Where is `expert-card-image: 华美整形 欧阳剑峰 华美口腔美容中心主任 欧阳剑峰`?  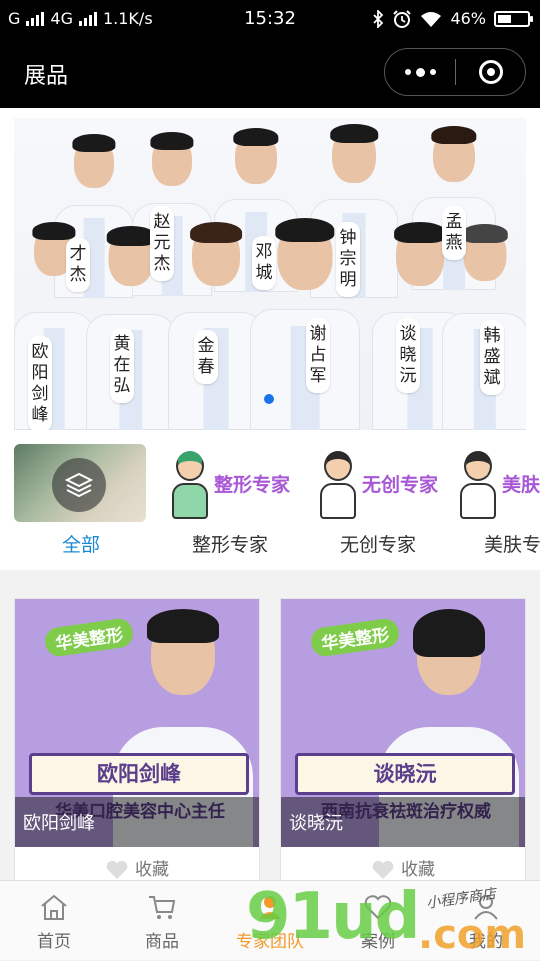
expert-card-image: 华美整形 欧阳剑峰 华美口腔美容中心主任 欧阳剑峰 is located at coordinates (137, 723).